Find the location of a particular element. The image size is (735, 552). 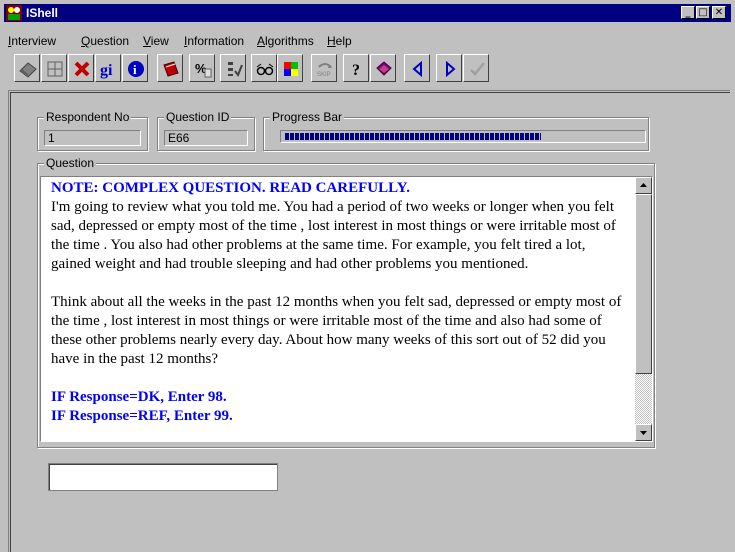

menu-view: View is located at coordinates (156, 41).